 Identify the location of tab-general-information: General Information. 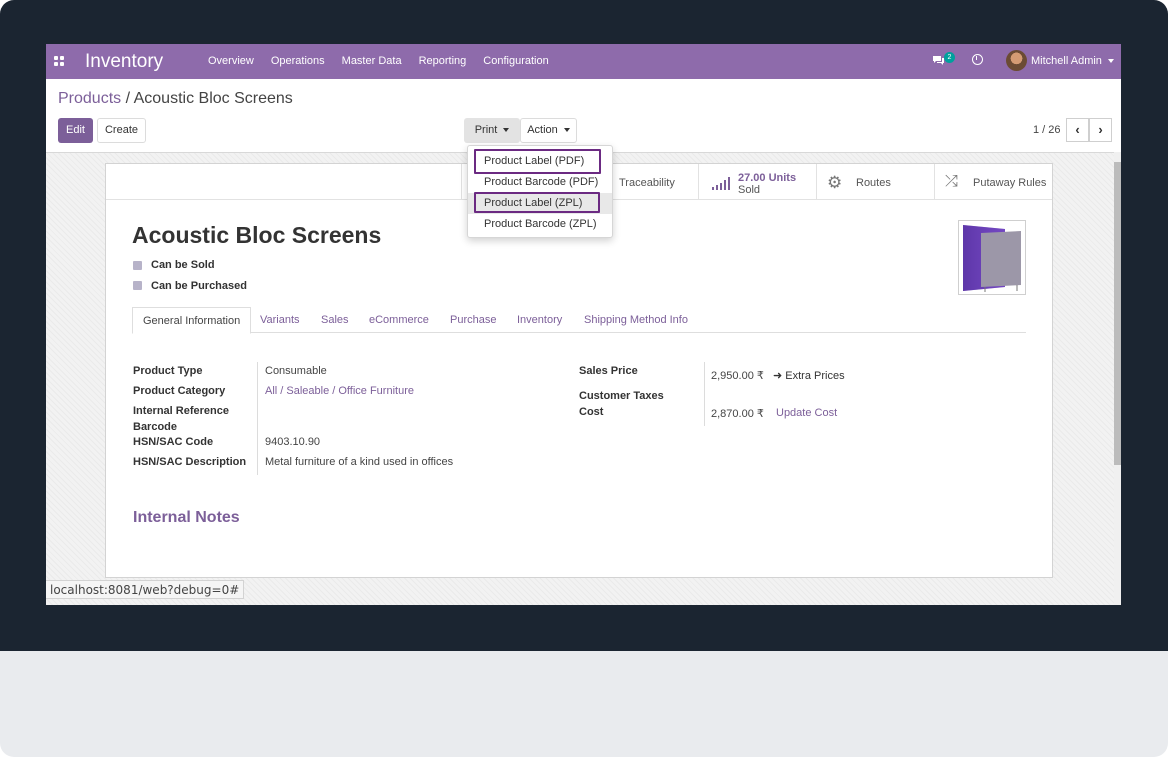
(192, 320).